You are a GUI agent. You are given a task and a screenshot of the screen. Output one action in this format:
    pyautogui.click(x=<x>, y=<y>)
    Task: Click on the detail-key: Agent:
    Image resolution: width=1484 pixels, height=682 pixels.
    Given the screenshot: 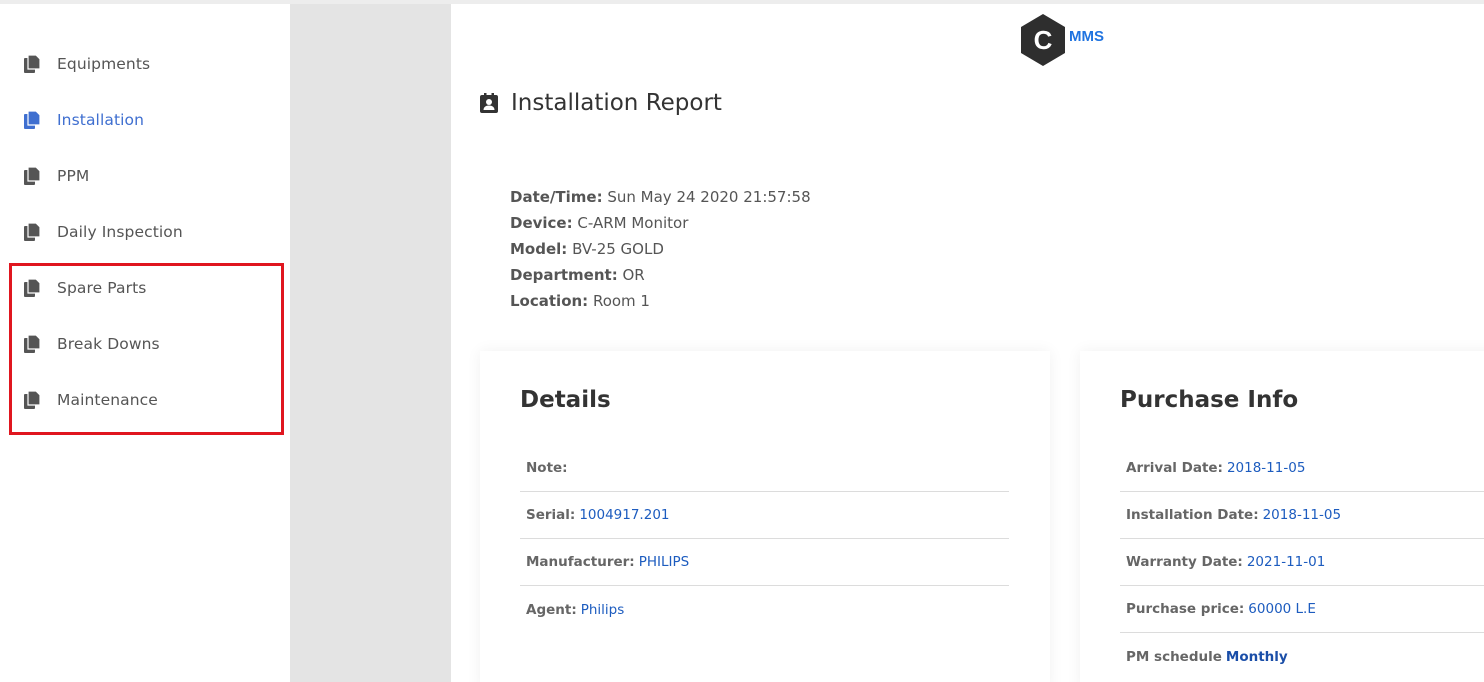 What is the action you would take?
    pyautogui.click(x=551, y=609)
    